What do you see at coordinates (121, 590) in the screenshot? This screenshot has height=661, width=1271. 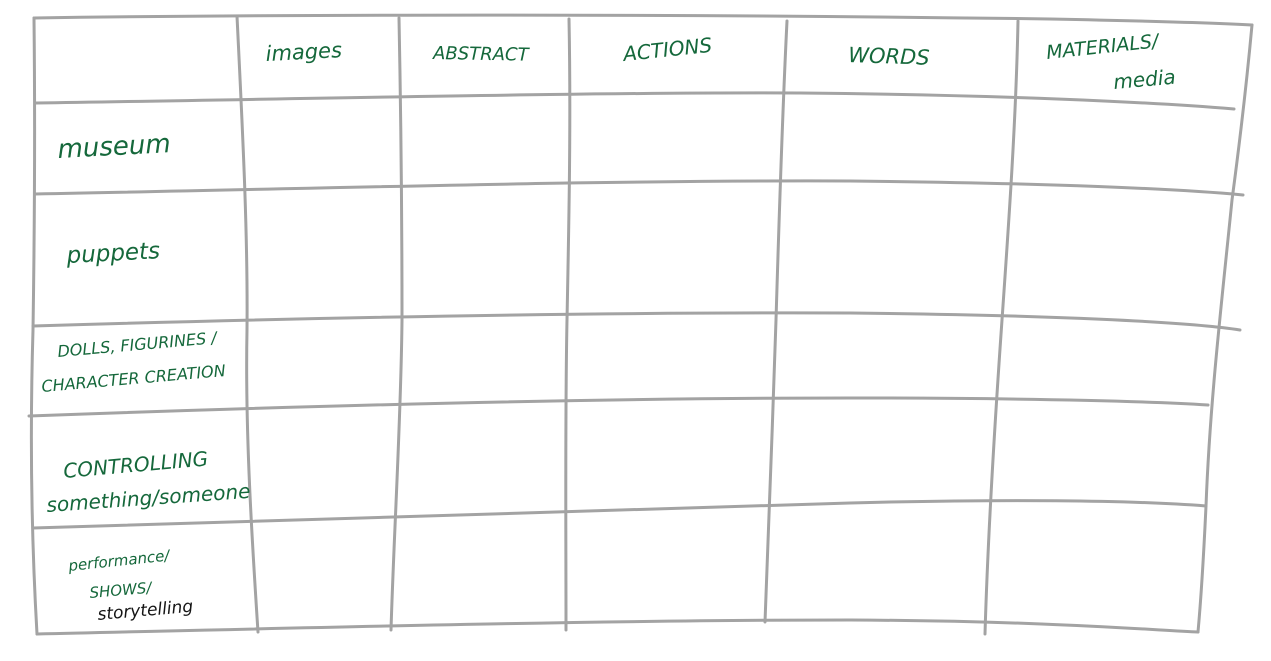 I see `row-label-performance-line-2: SHOWS/` at bounding box center [121, 590].